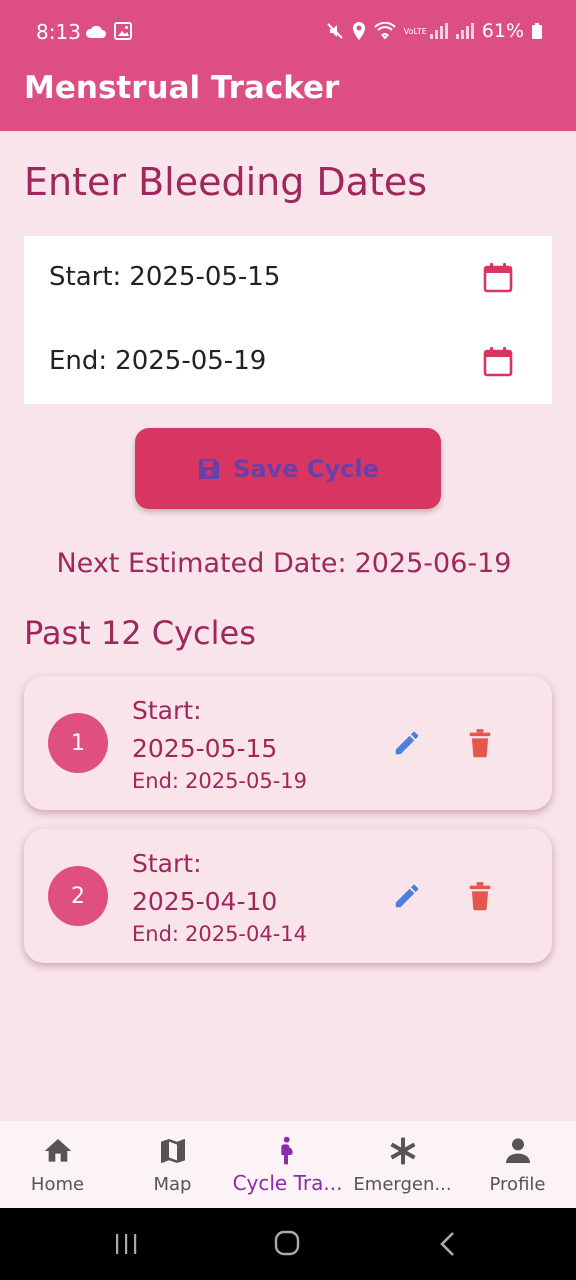 The image size is (576, 1280). I want to click on cloud-icon, so click(95, 31).